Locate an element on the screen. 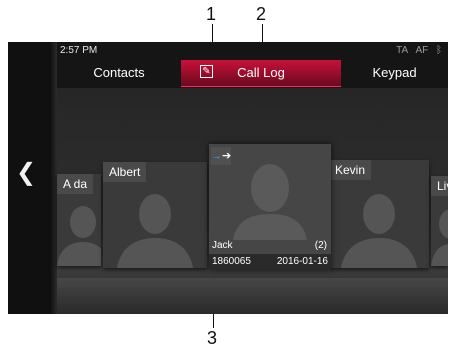  left-rail-edge is located at coordinates (53, 178).